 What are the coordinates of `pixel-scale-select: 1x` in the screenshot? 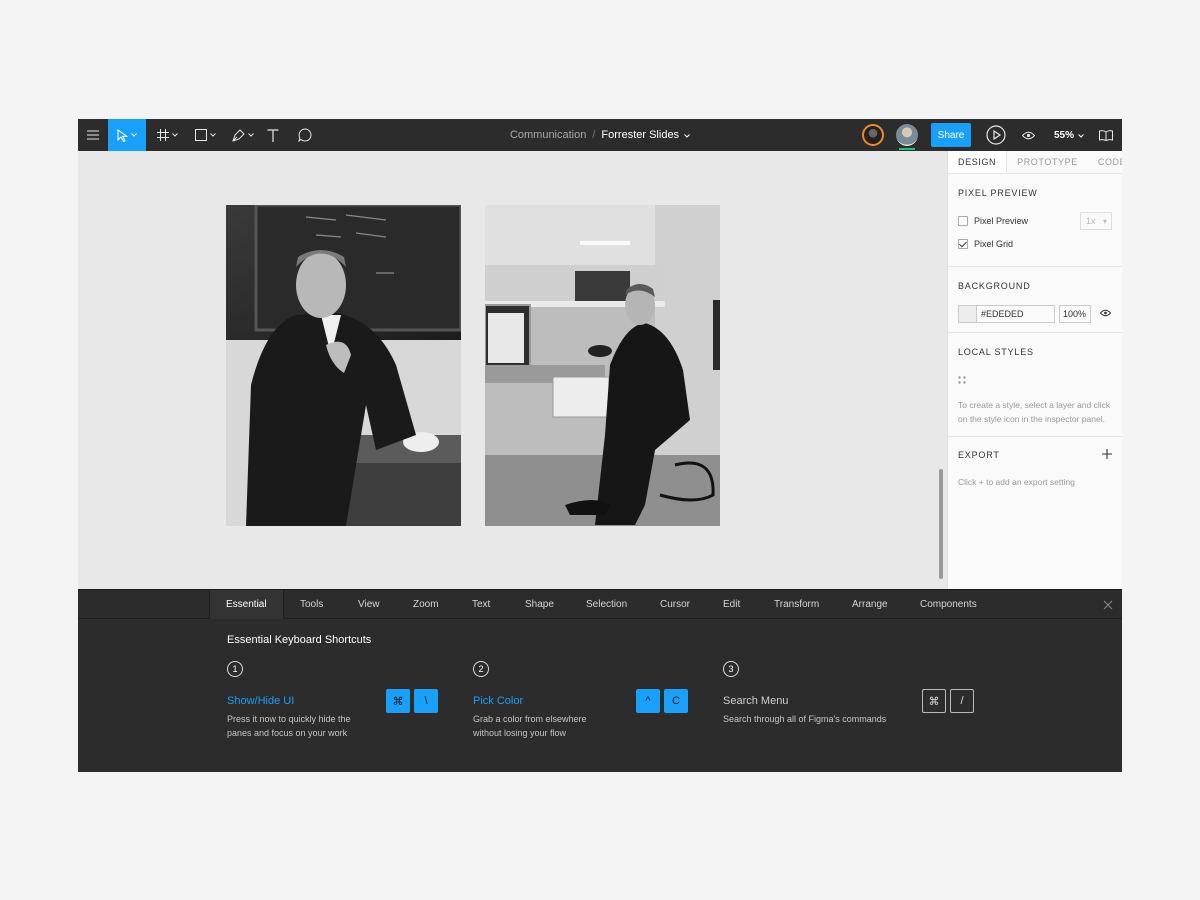 It's located at (1096, 221).